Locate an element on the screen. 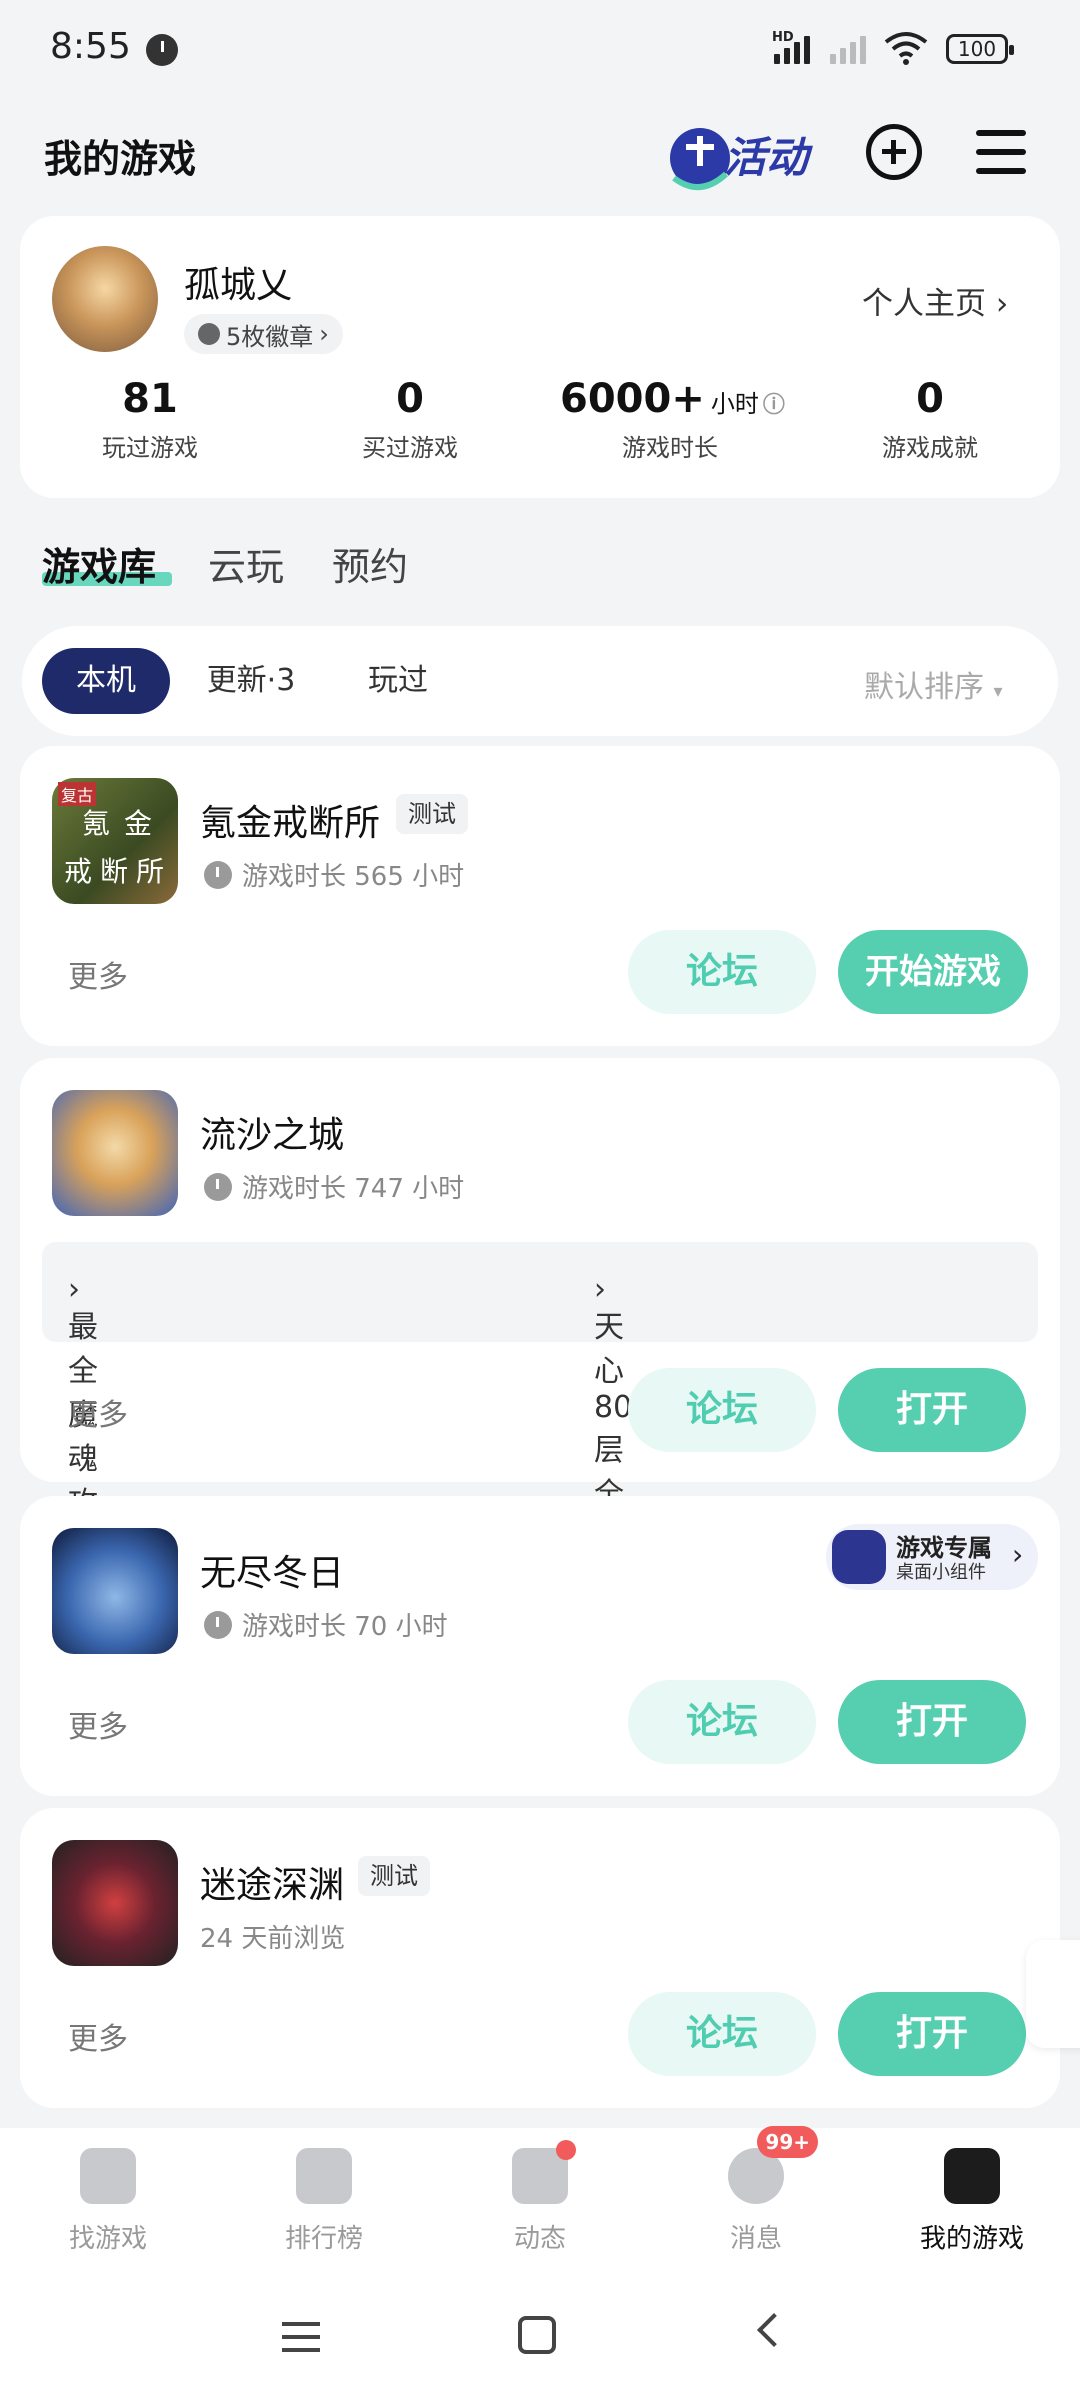 The width and height of the screenshot is (1080, 2400). badge-chip: 5枚徽章 › is located at coordinates (263, 334).